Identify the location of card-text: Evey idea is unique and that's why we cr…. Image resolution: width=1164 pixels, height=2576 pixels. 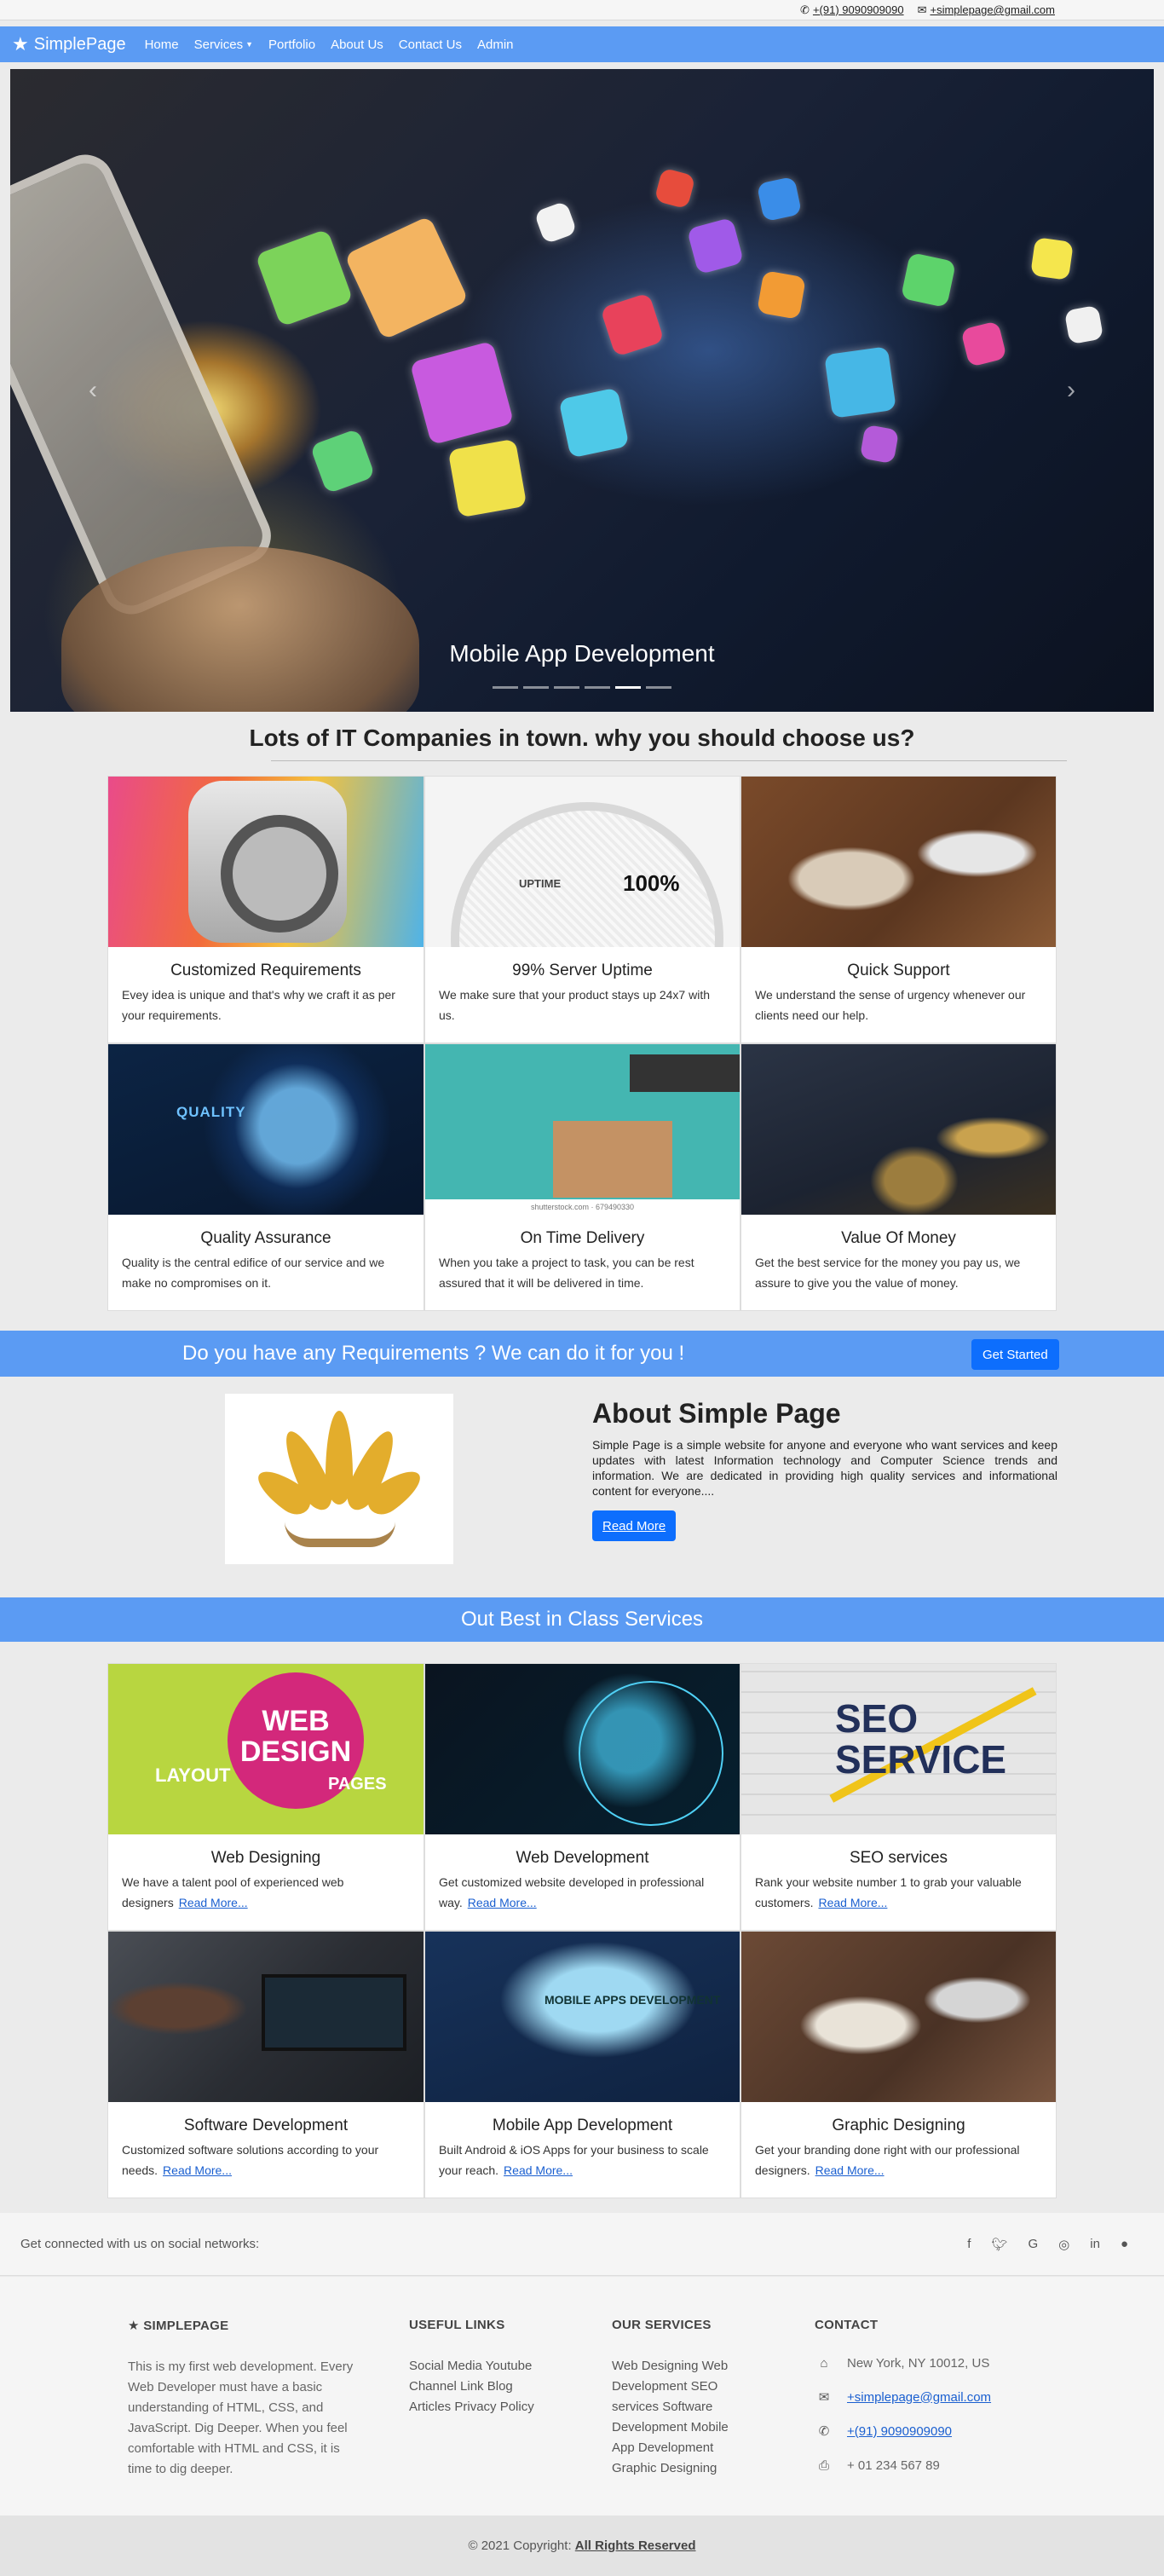
(258, 1005).